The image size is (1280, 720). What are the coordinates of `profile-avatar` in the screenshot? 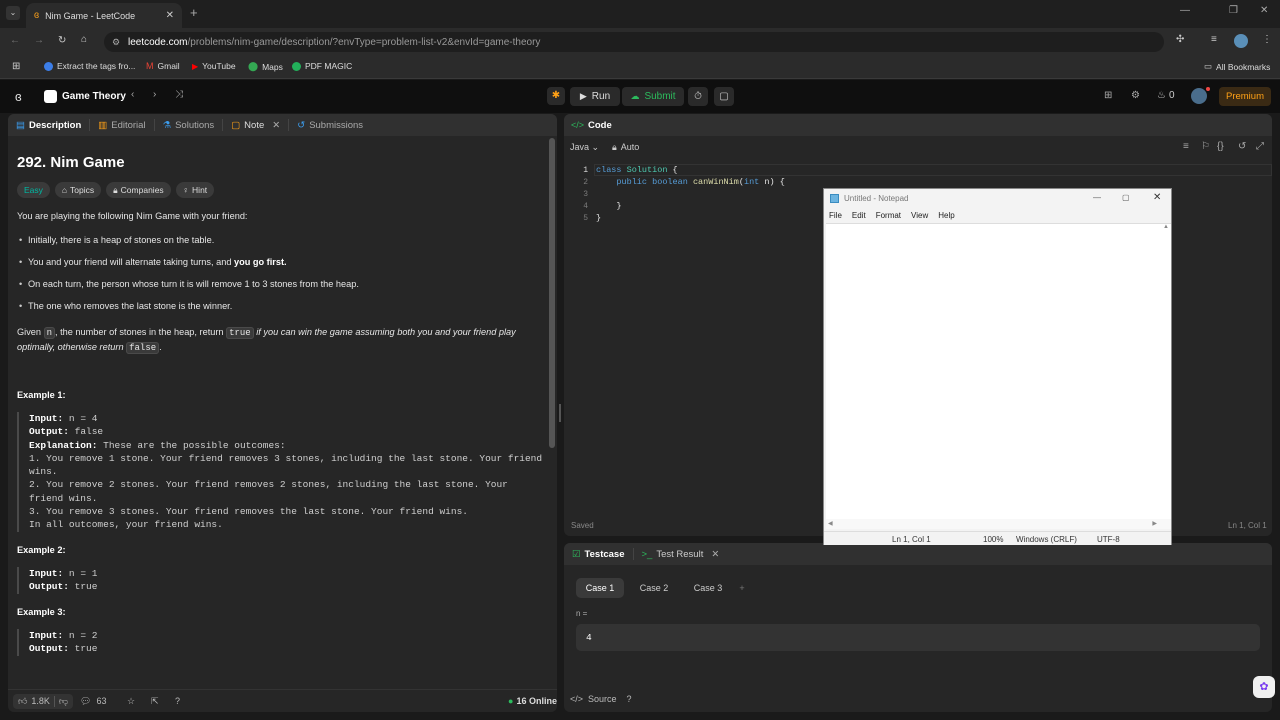 It's located at (1241, 41).